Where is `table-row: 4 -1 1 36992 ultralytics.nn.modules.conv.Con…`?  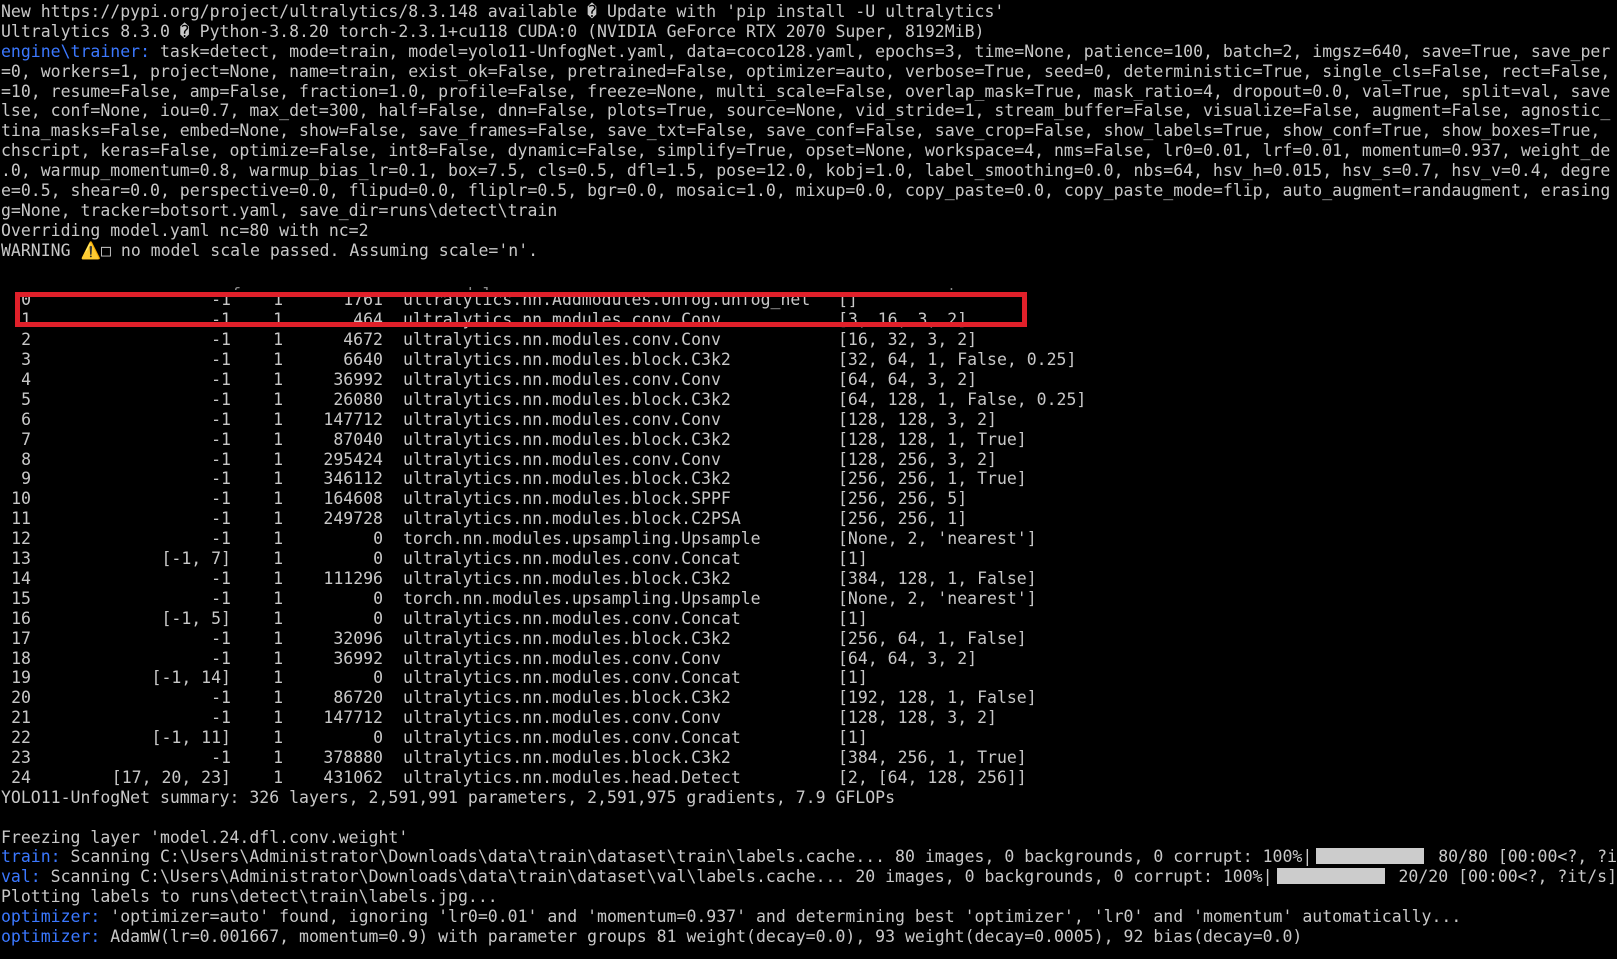 table-row: 4 -1 1 36992 ultralytics.nn.modules.conv.Con… is located at coordinates (808, 380).